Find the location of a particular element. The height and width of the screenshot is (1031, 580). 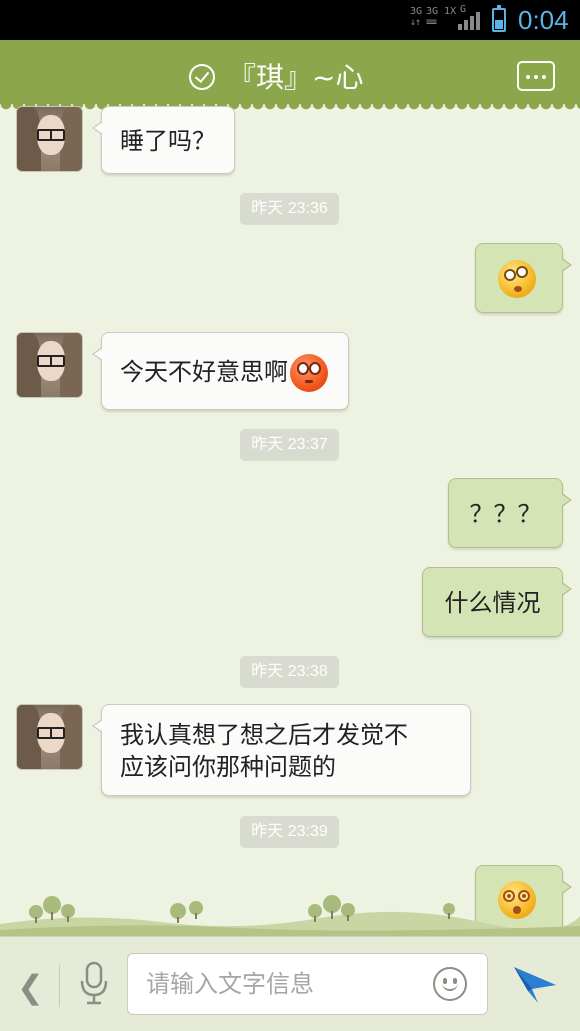

incoming-message-bubble: 睡了吗？ is located at coordinates (163, 140).